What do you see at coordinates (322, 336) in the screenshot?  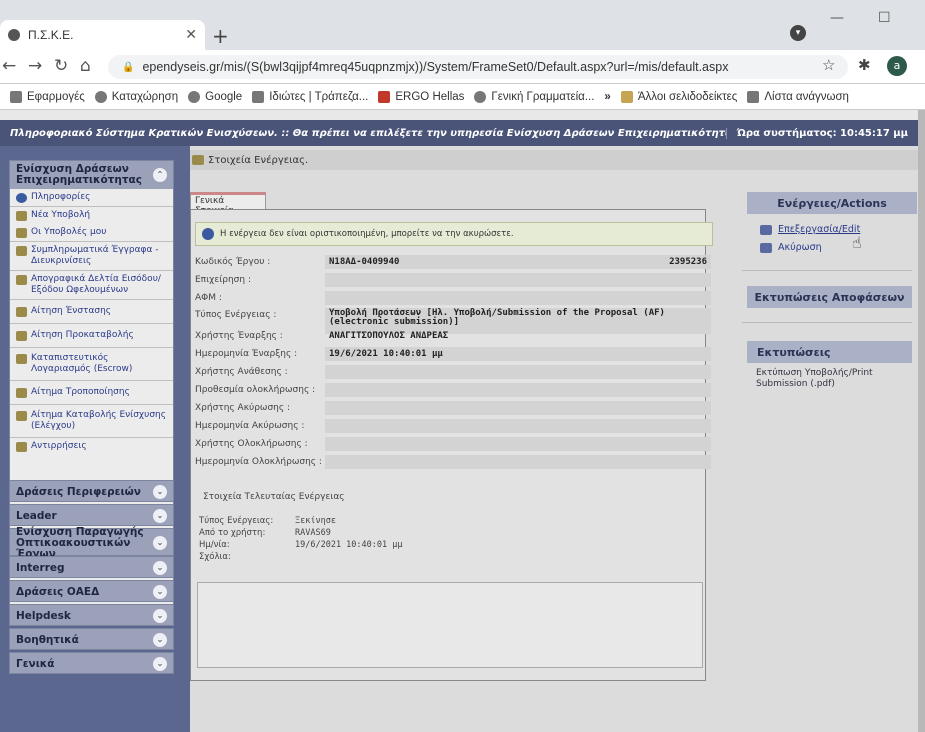 I see `field-start-user: Χρήστης Έναρξης : ΑΝΑΓΙΤΣΟΠΟΥΛΟΣ ΑΝΔΡΕΑΣ` at bounding box center [322, 336].